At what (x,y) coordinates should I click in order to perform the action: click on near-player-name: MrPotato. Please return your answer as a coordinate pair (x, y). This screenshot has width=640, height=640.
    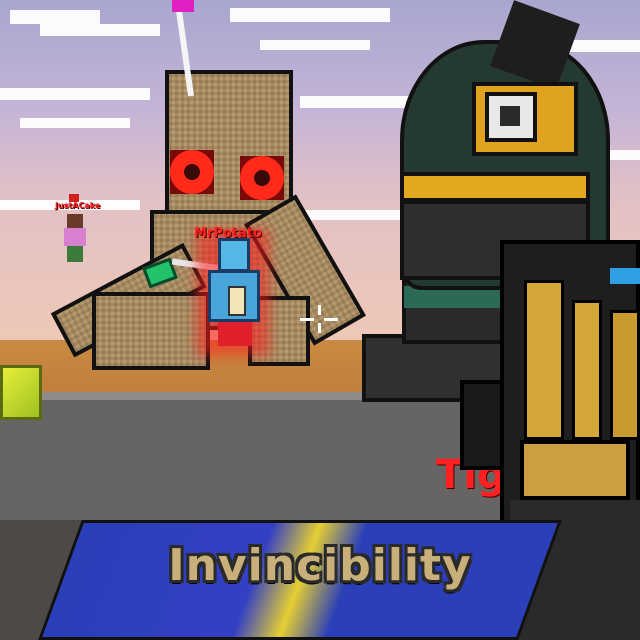
    Looking at the image, I should click on (228, 233).